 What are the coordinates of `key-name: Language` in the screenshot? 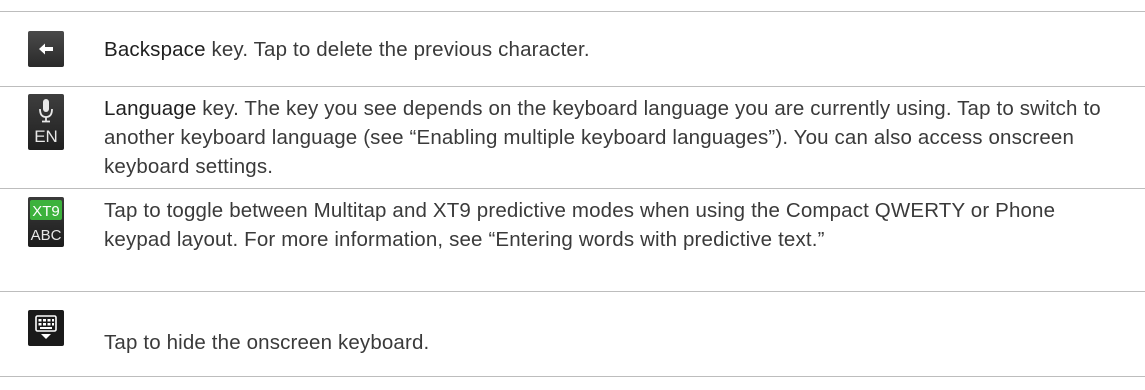 It's located at (150, 108).